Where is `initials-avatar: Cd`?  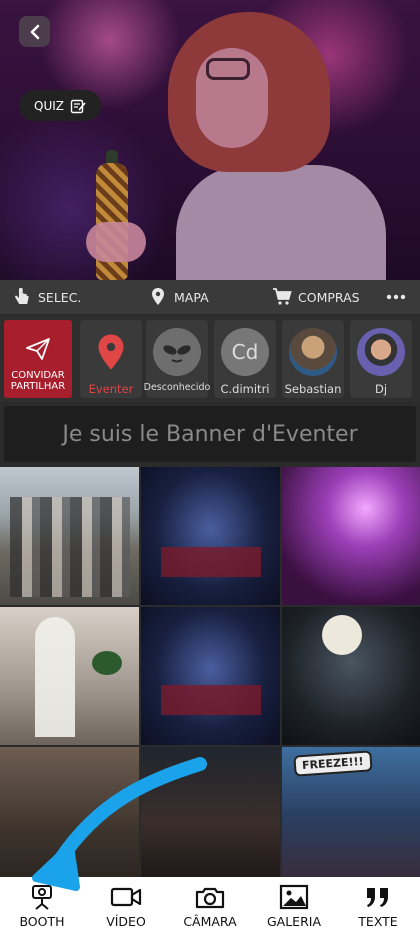 initials-avatar: Cd is located at coordinates (245, 352).